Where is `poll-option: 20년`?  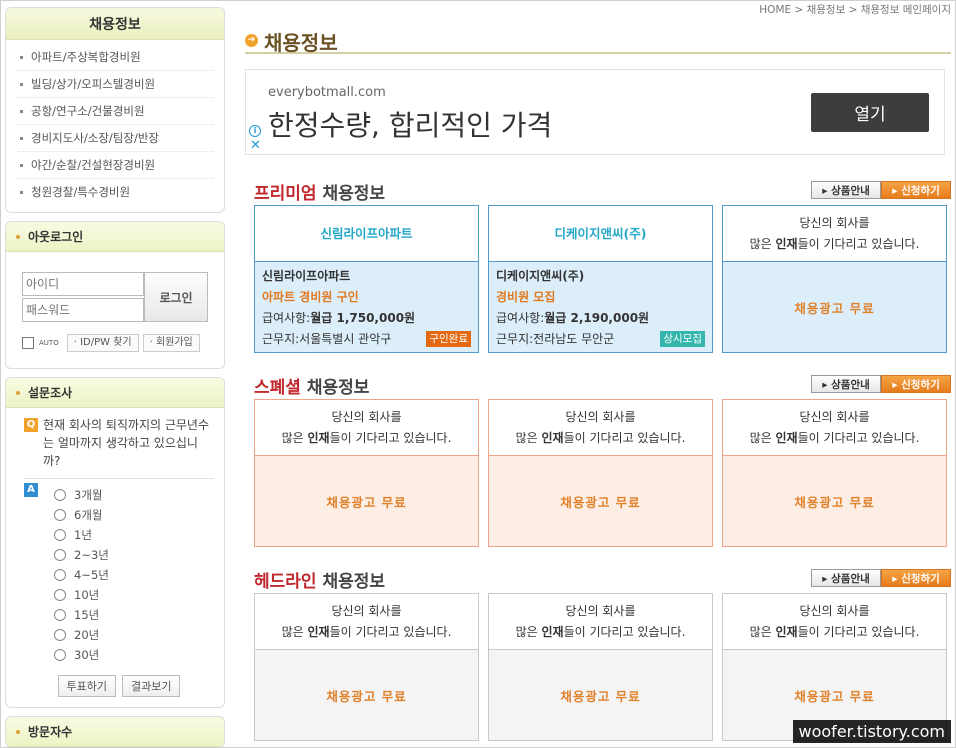 poll-option: 20년 is located at coordinates (134, 635).